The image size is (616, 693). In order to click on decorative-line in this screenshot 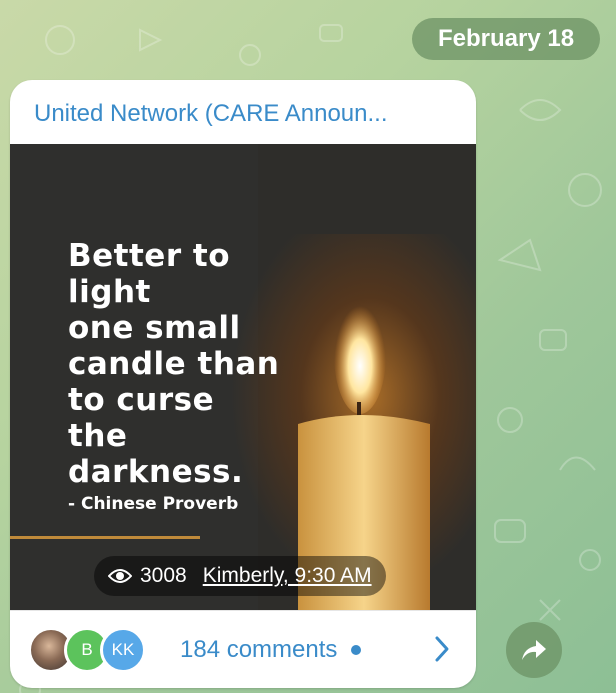, I will do `click(105, 537)`.